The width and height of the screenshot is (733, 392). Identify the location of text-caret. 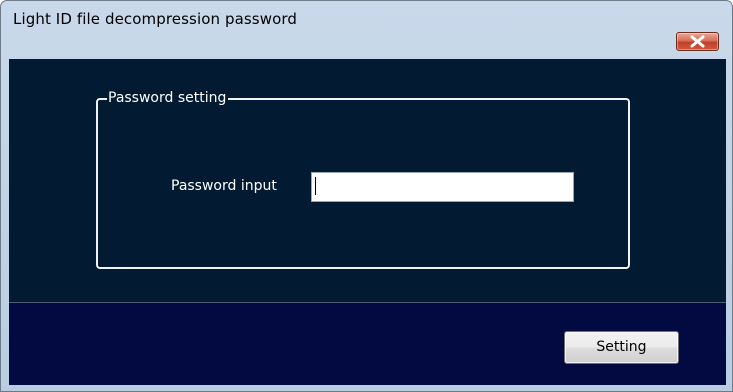
(315, 186).